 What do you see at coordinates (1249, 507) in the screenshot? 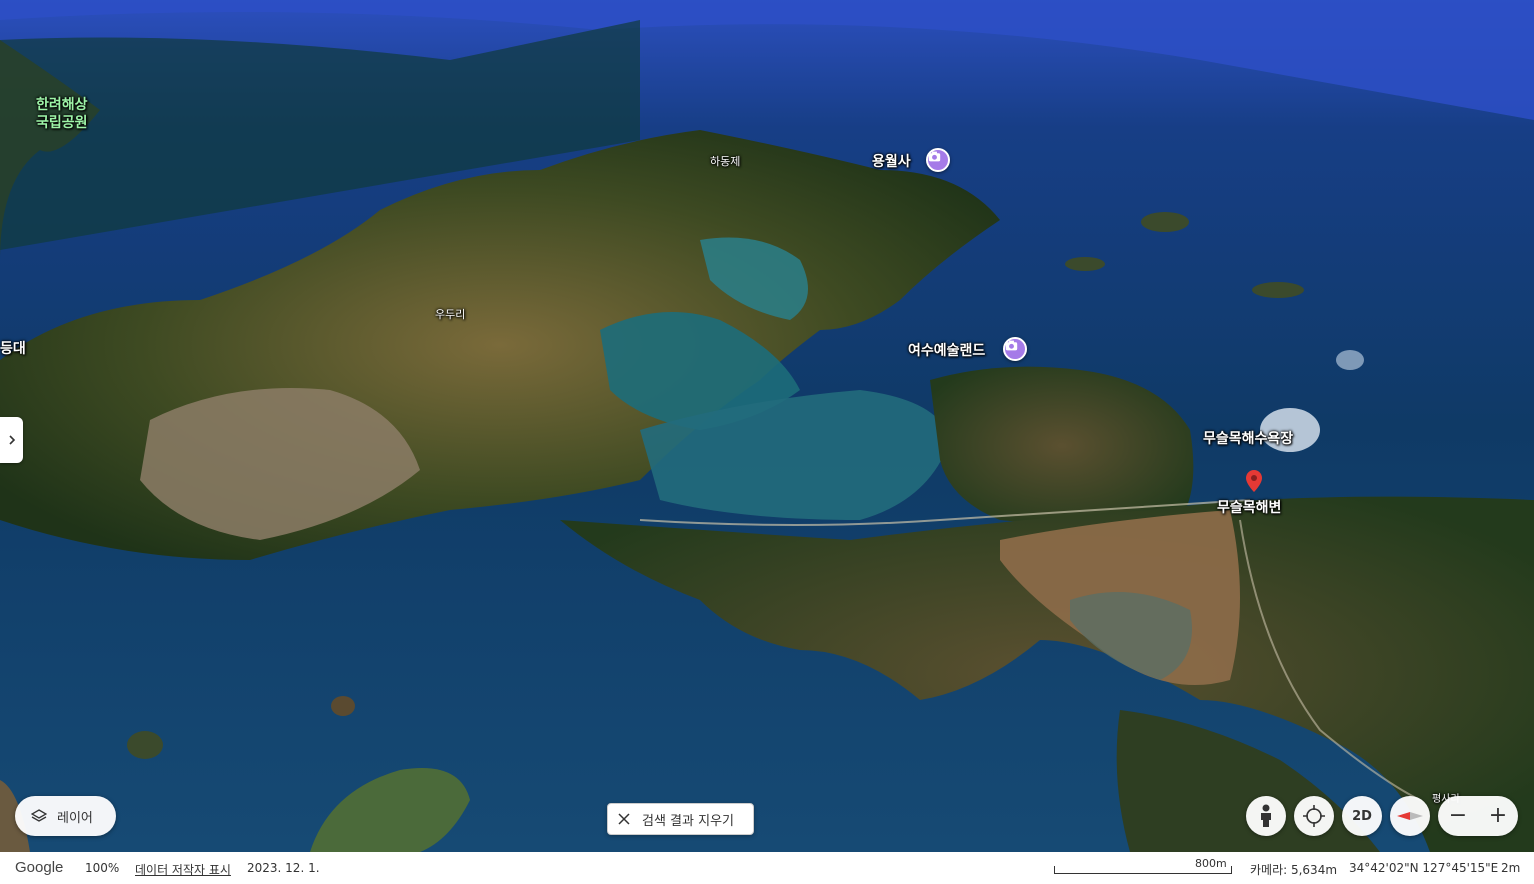
I see `label-museulmok-beach: 무슬목해변` at bounding box center [1249, 507].